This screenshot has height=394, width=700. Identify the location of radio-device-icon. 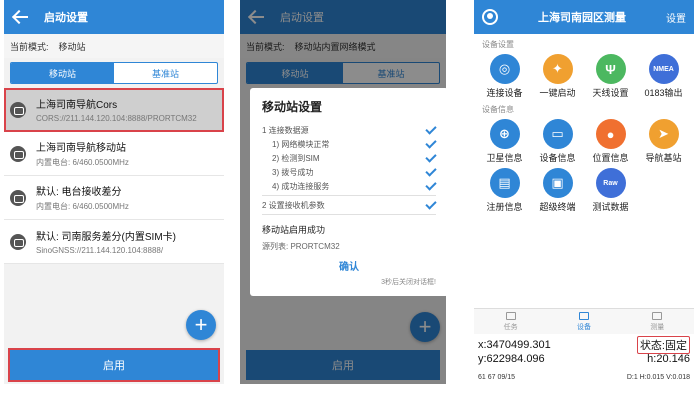
(18, 197).